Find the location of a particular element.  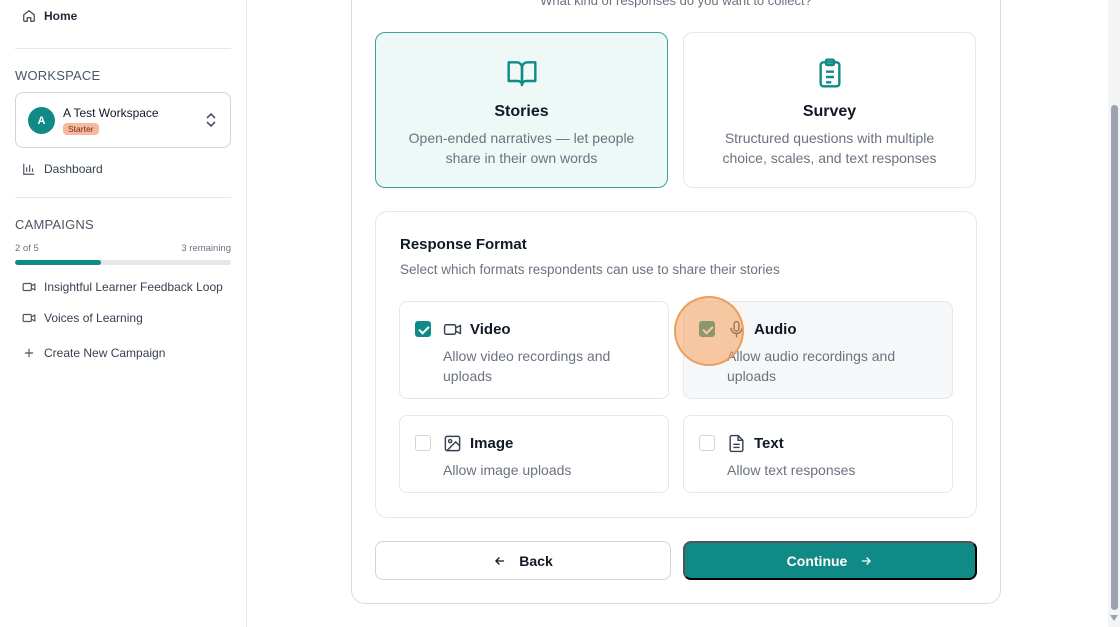

format-option-image: Image Allow image uploads is located at coordinates (534, 454).